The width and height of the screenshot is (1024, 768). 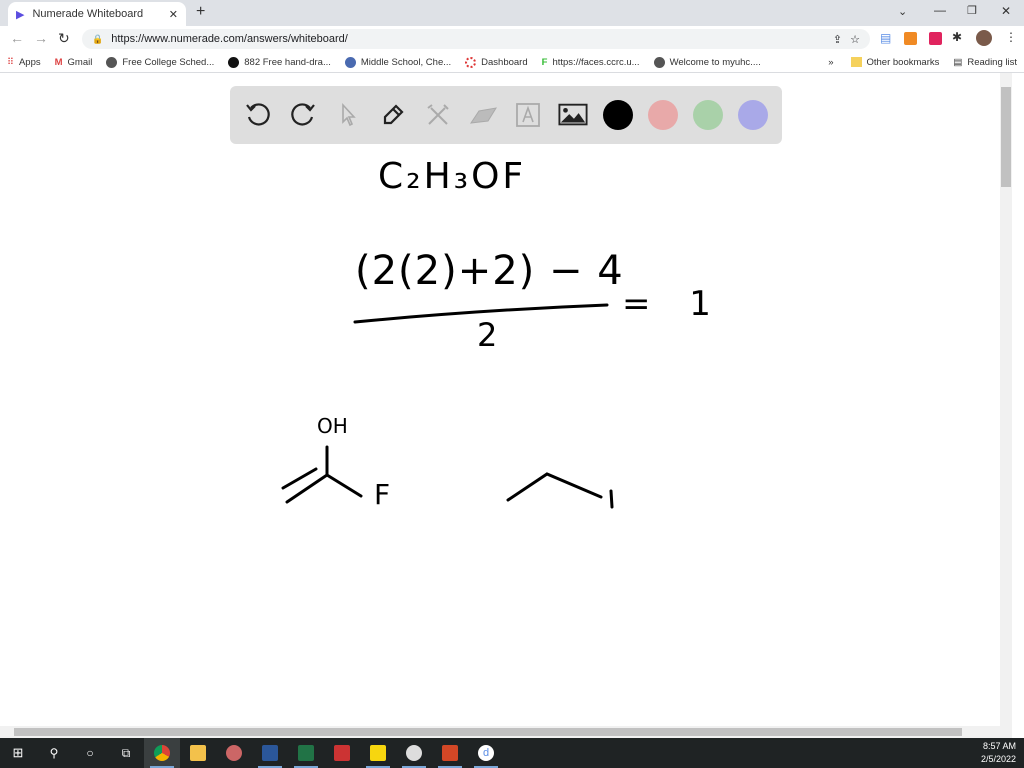 I want to click on taskbar-app, so click(x=234, y=753).